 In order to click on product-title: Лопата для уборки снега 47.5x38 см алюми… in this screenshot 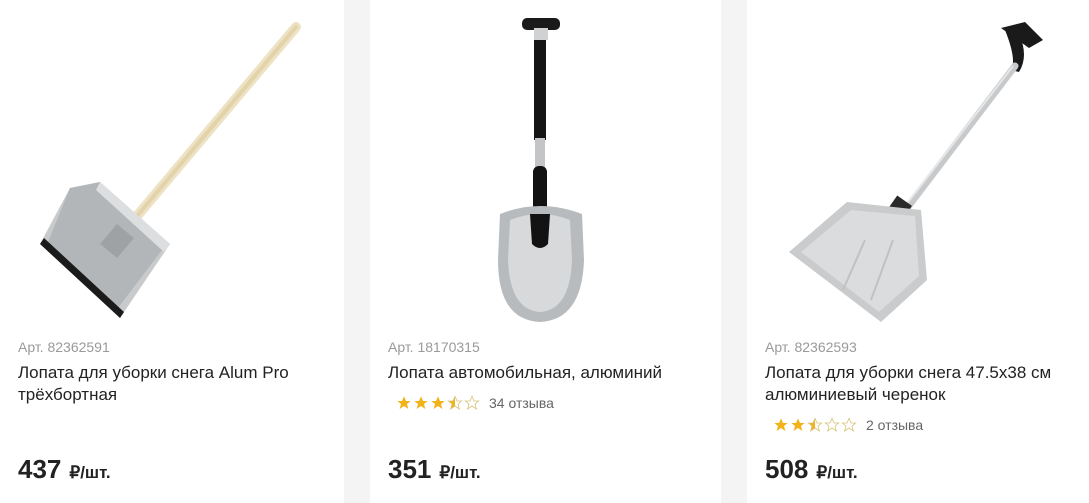, I will do `click(922, 384)`.